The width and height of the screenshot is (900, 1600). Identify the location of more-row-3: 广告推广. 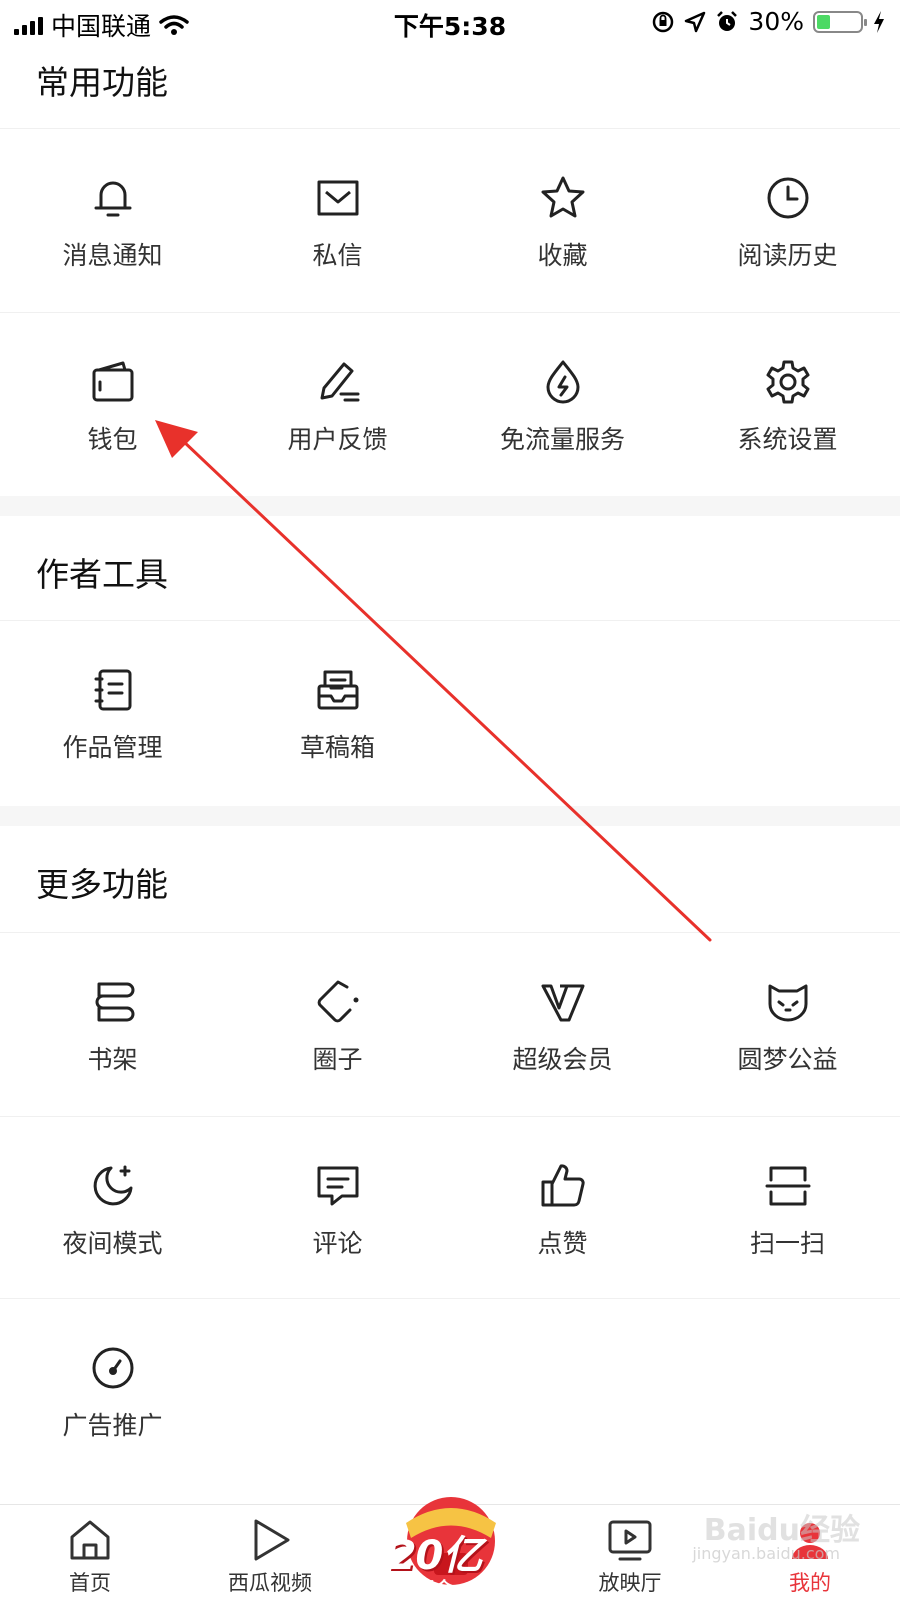
(450, 1389).